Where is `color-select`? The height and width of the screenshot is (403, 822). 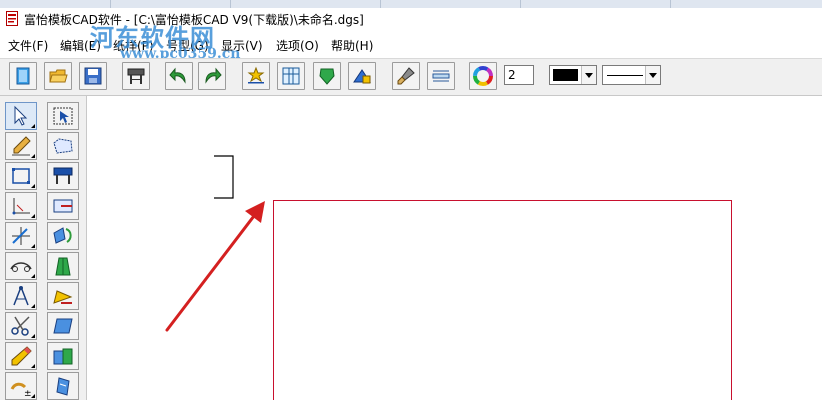 color-select is located at coordinates (573, 75).